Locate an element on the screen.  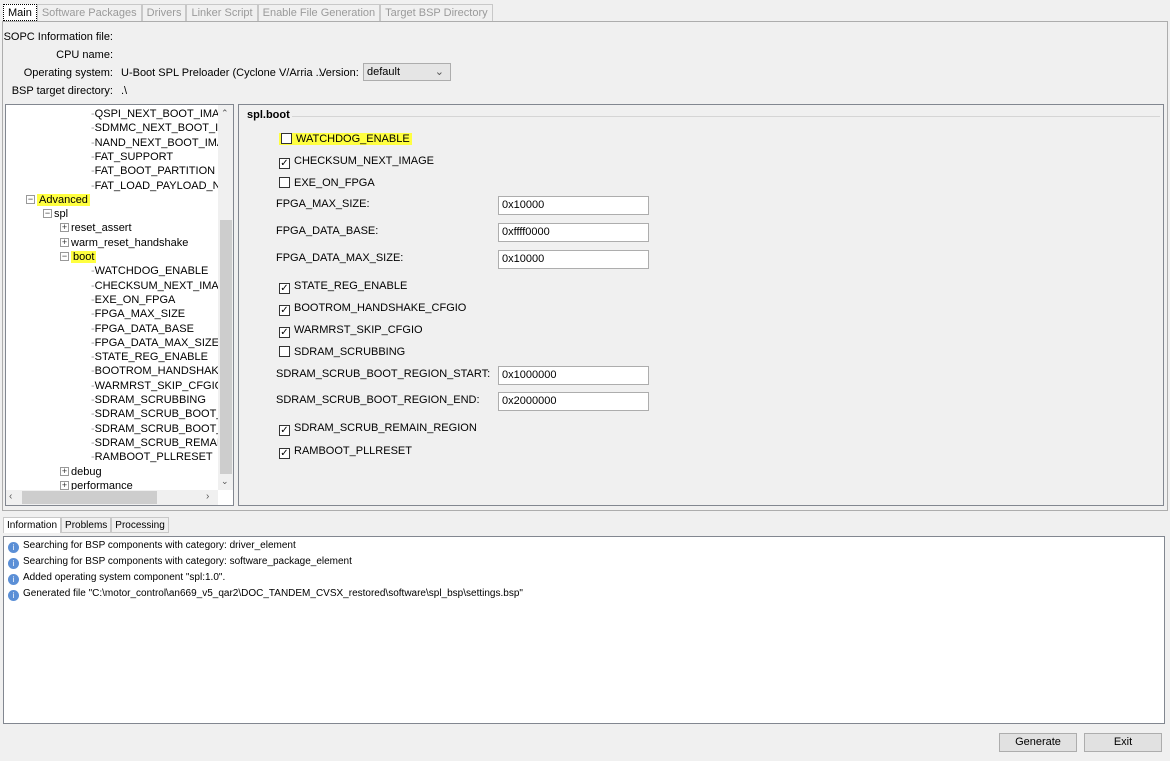
scroll-up-icon: ⌃ is located at coordinates (225, 113).